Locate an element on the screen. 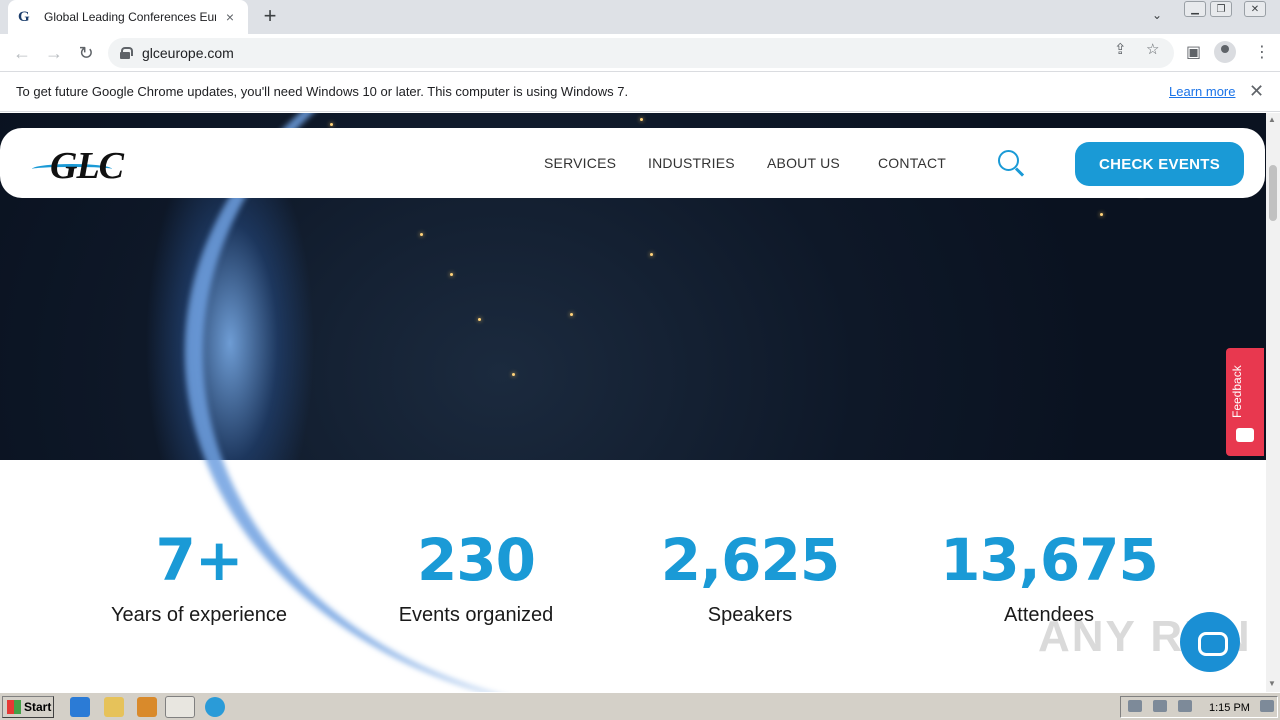  feedback-label: Feedback is located at coordinates (1237, 391).